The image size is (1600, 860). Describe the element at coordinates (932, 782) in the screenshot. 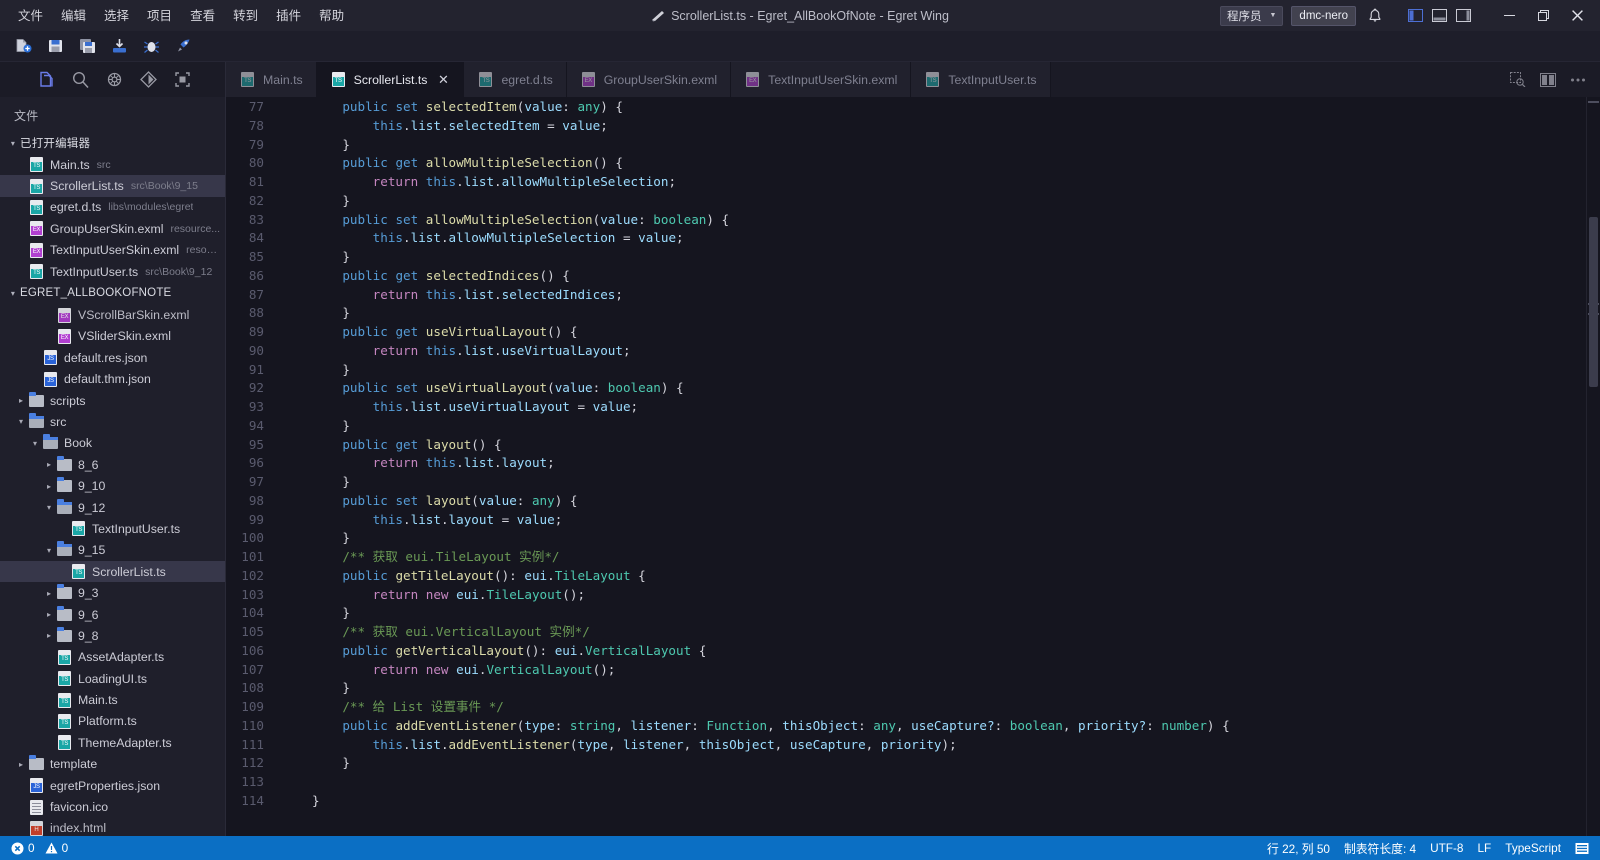

I see `code-text` at that location.